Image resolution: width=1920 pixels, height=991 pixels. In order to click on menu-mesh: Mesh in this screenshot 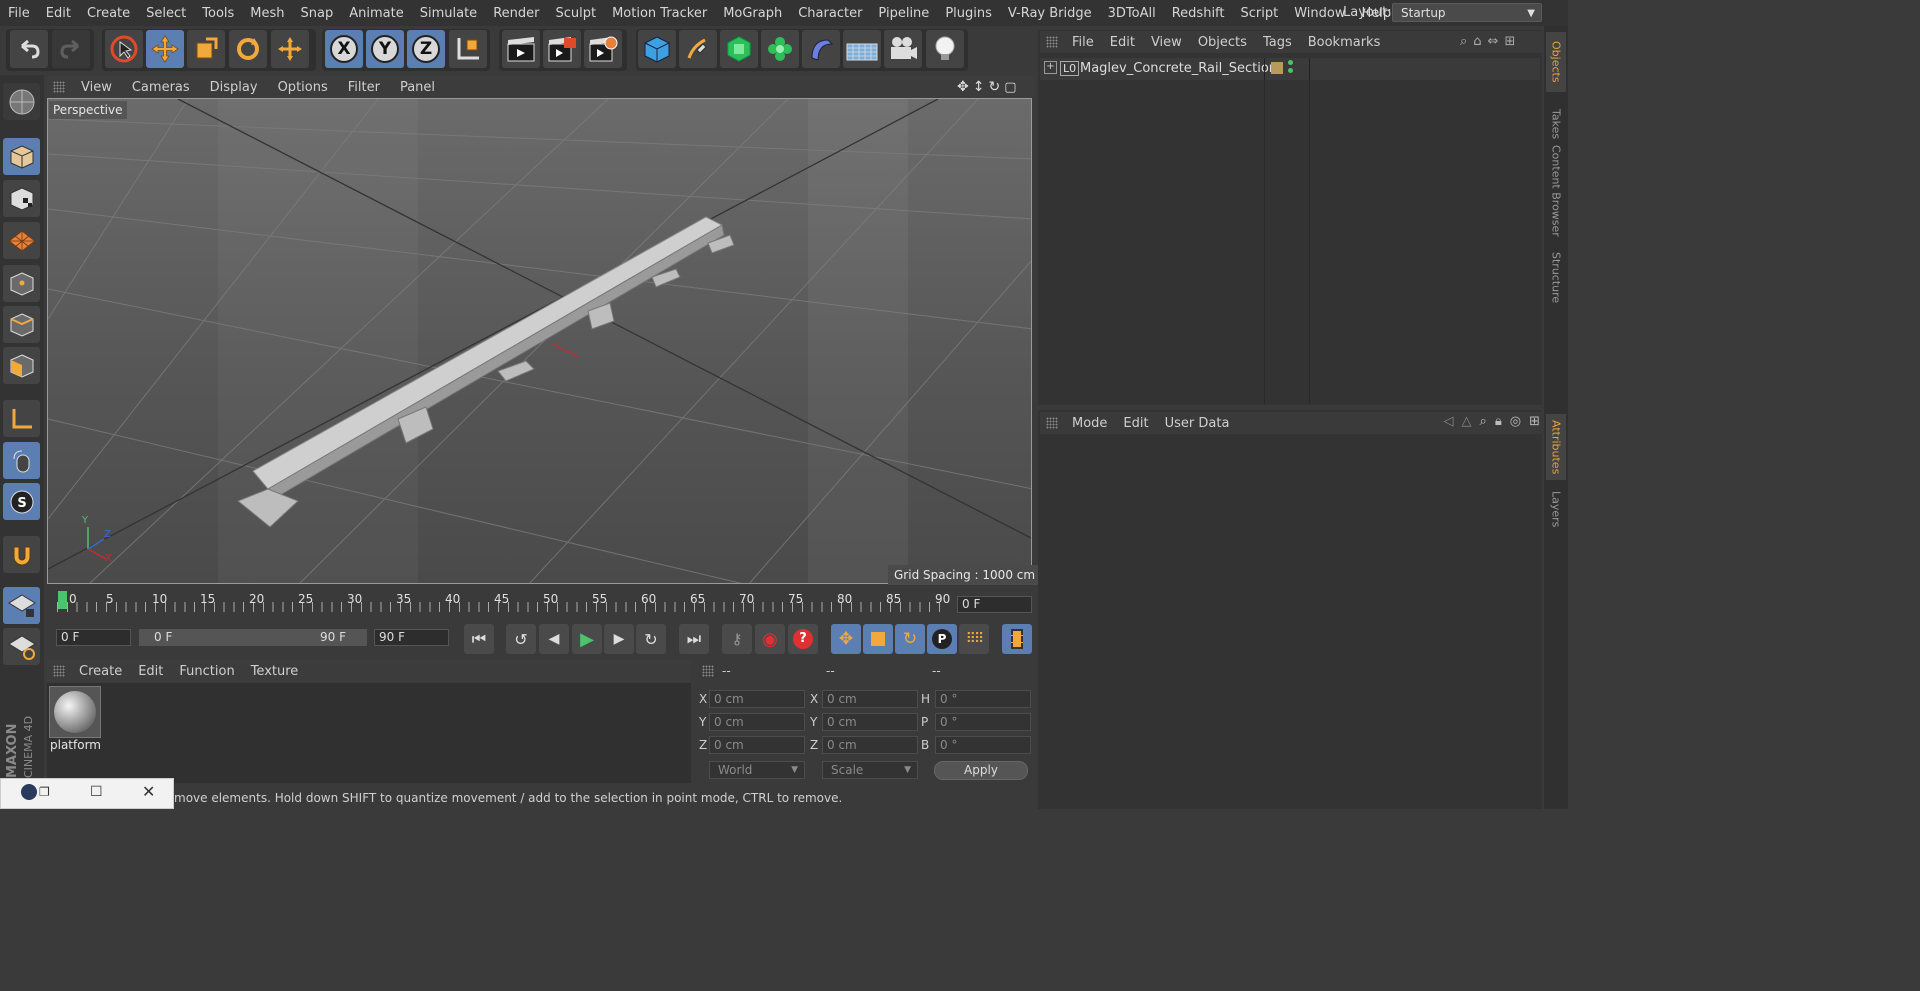, I will do `click(267, 13)`.